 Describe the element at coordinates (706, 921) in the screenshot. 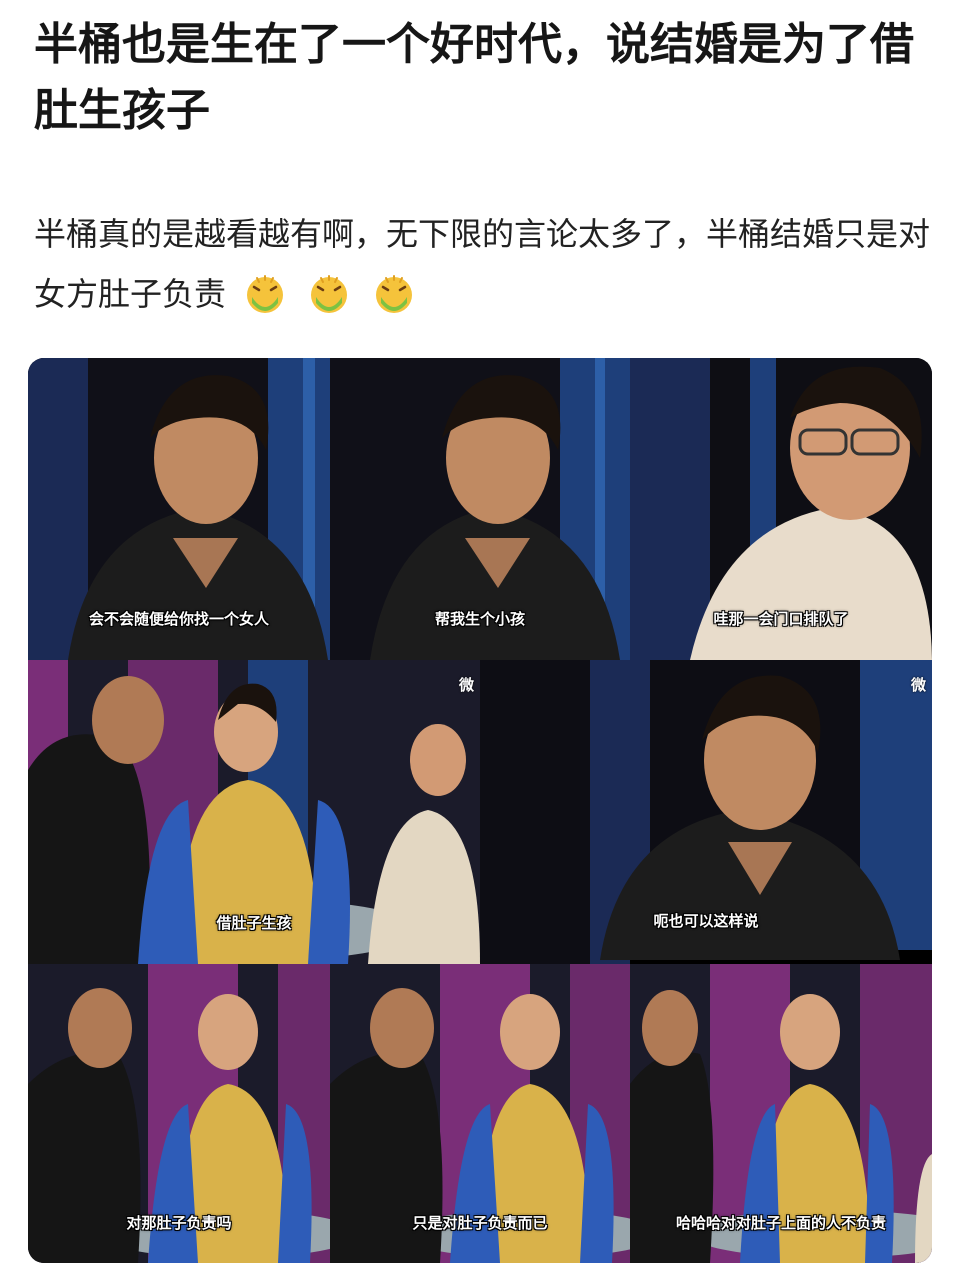

I see `subtitle: 呃也可以这样说` at that location.